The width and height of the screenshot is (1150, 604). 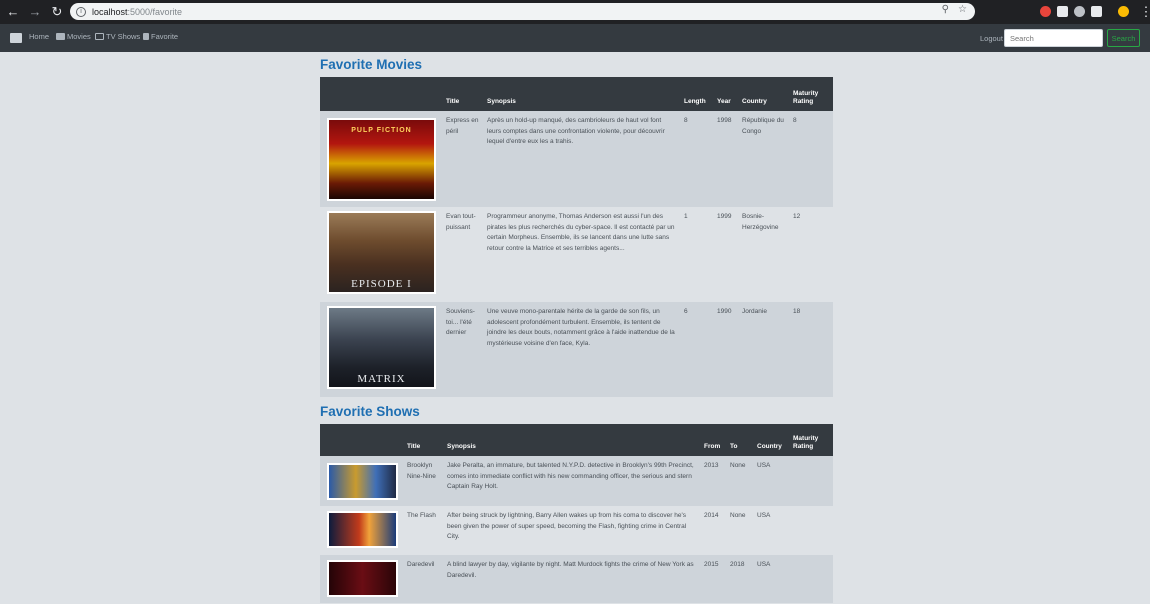 What do you see at coordinates (381, 130) in the screenshot?
I see `poster-caption: PULP FICTION` at bounding box center [381, 130].